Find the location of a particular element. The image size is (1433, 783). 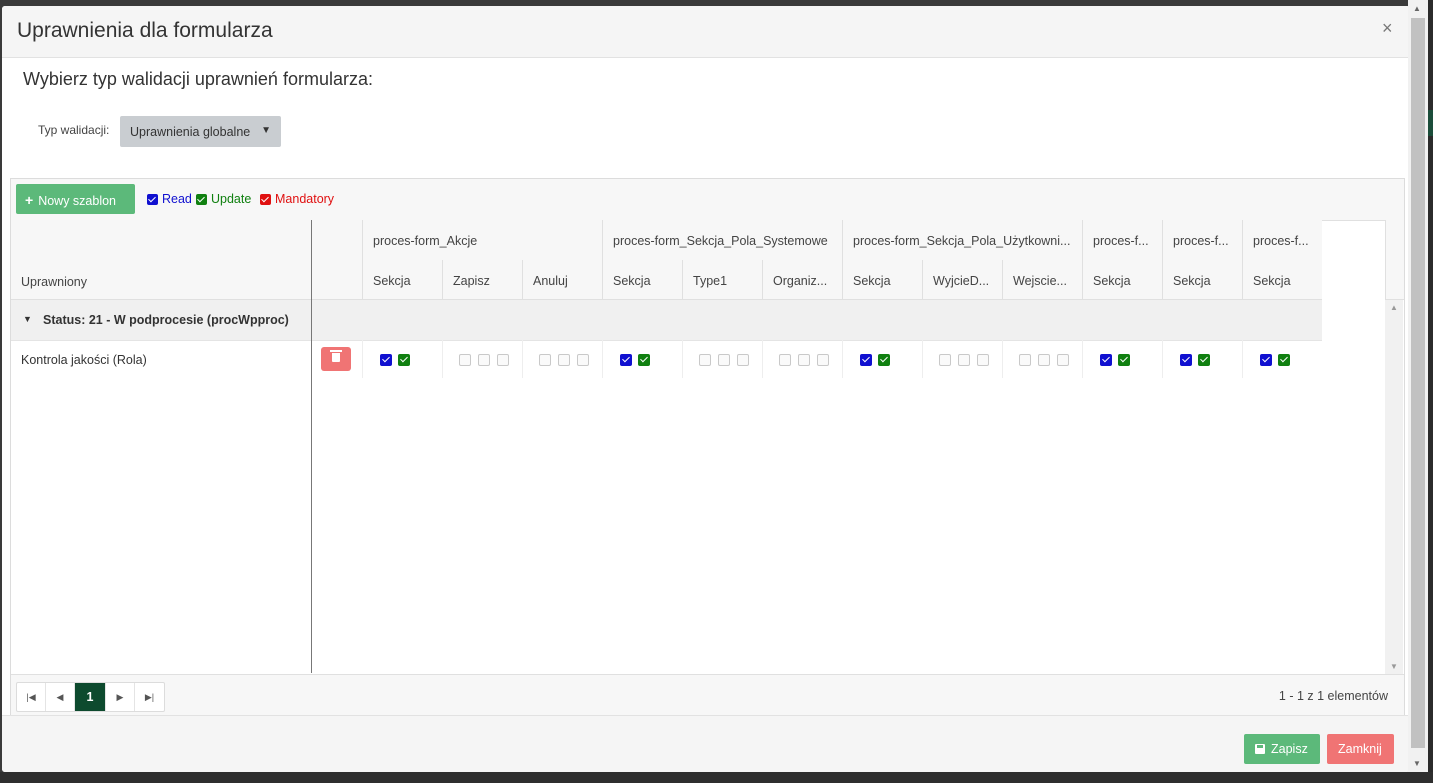

legend-update: Update is located at coordinates (223, 199).